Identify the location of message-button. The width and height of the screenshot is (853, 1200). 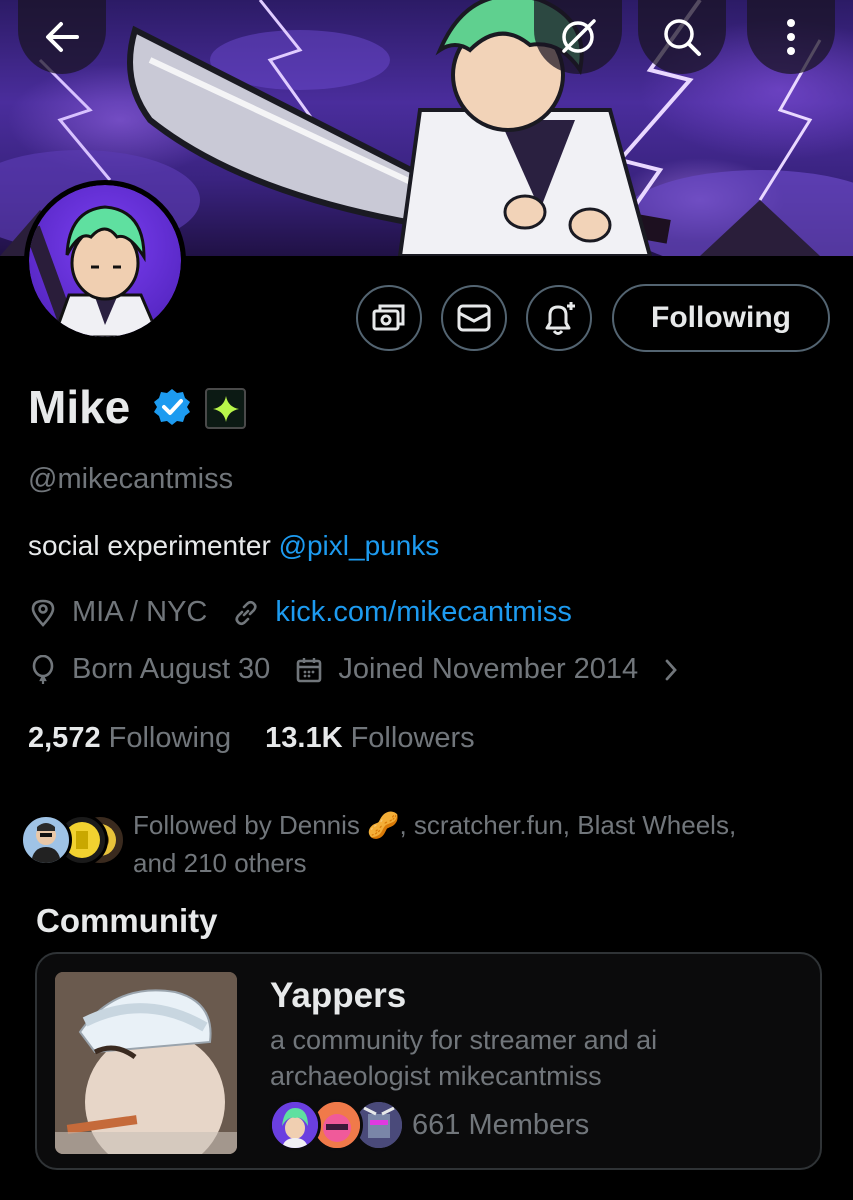
(474, 318).